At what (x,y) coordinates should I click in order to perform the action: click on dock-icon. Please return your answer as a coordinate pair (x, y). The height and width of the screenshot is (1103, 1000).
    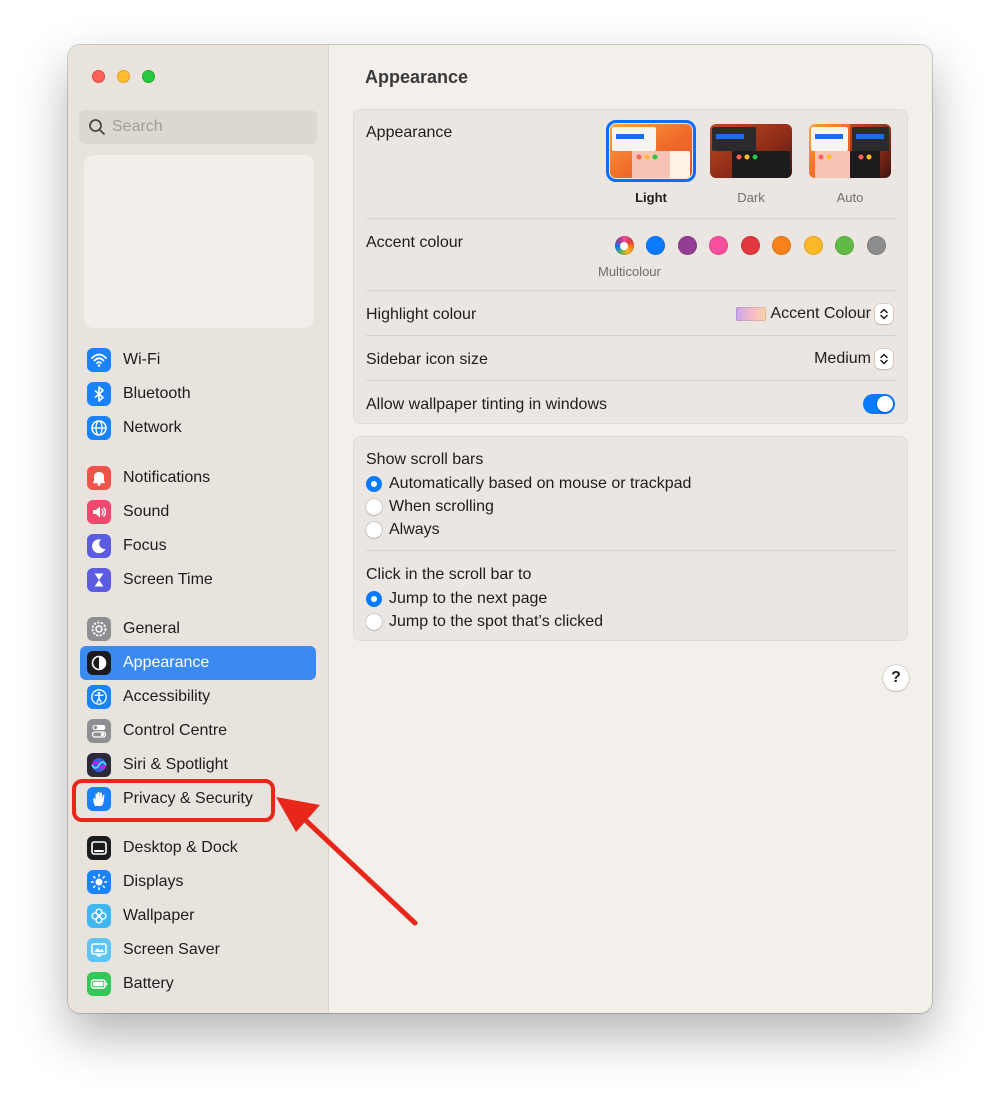
    Looking at the image, I should click on (99, 848).